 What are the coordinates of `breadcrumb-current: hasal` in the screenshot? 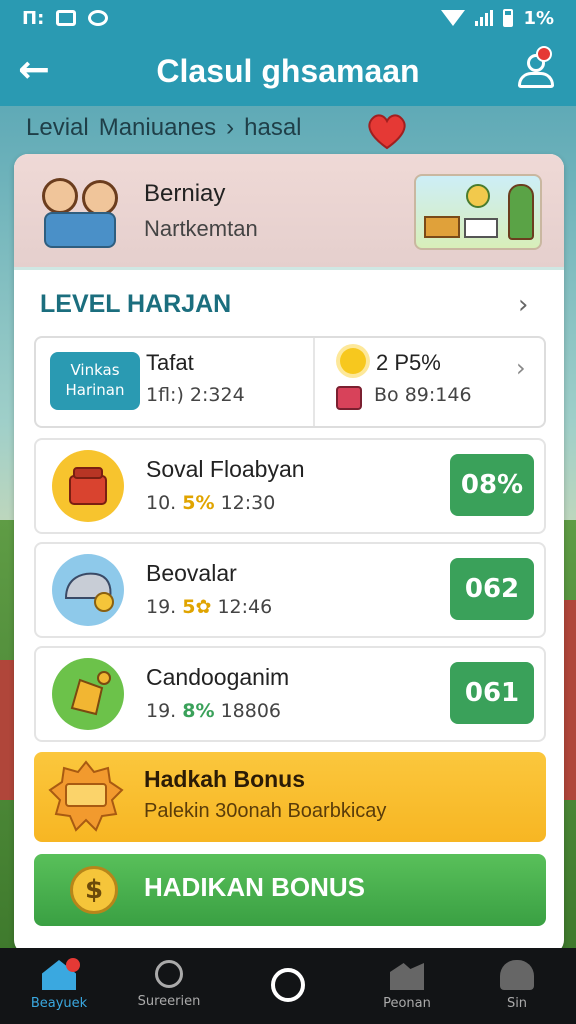 It's located at (273, 127).